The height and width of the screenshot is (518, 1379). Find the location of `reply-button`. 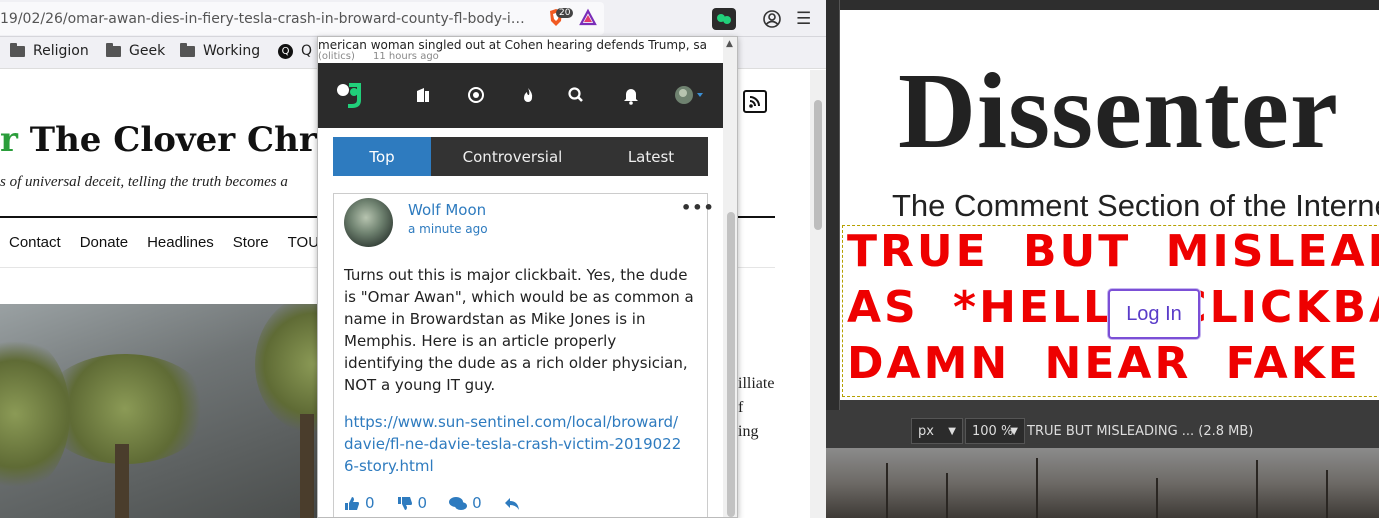

reply-button is located at coordinates (512, 503).